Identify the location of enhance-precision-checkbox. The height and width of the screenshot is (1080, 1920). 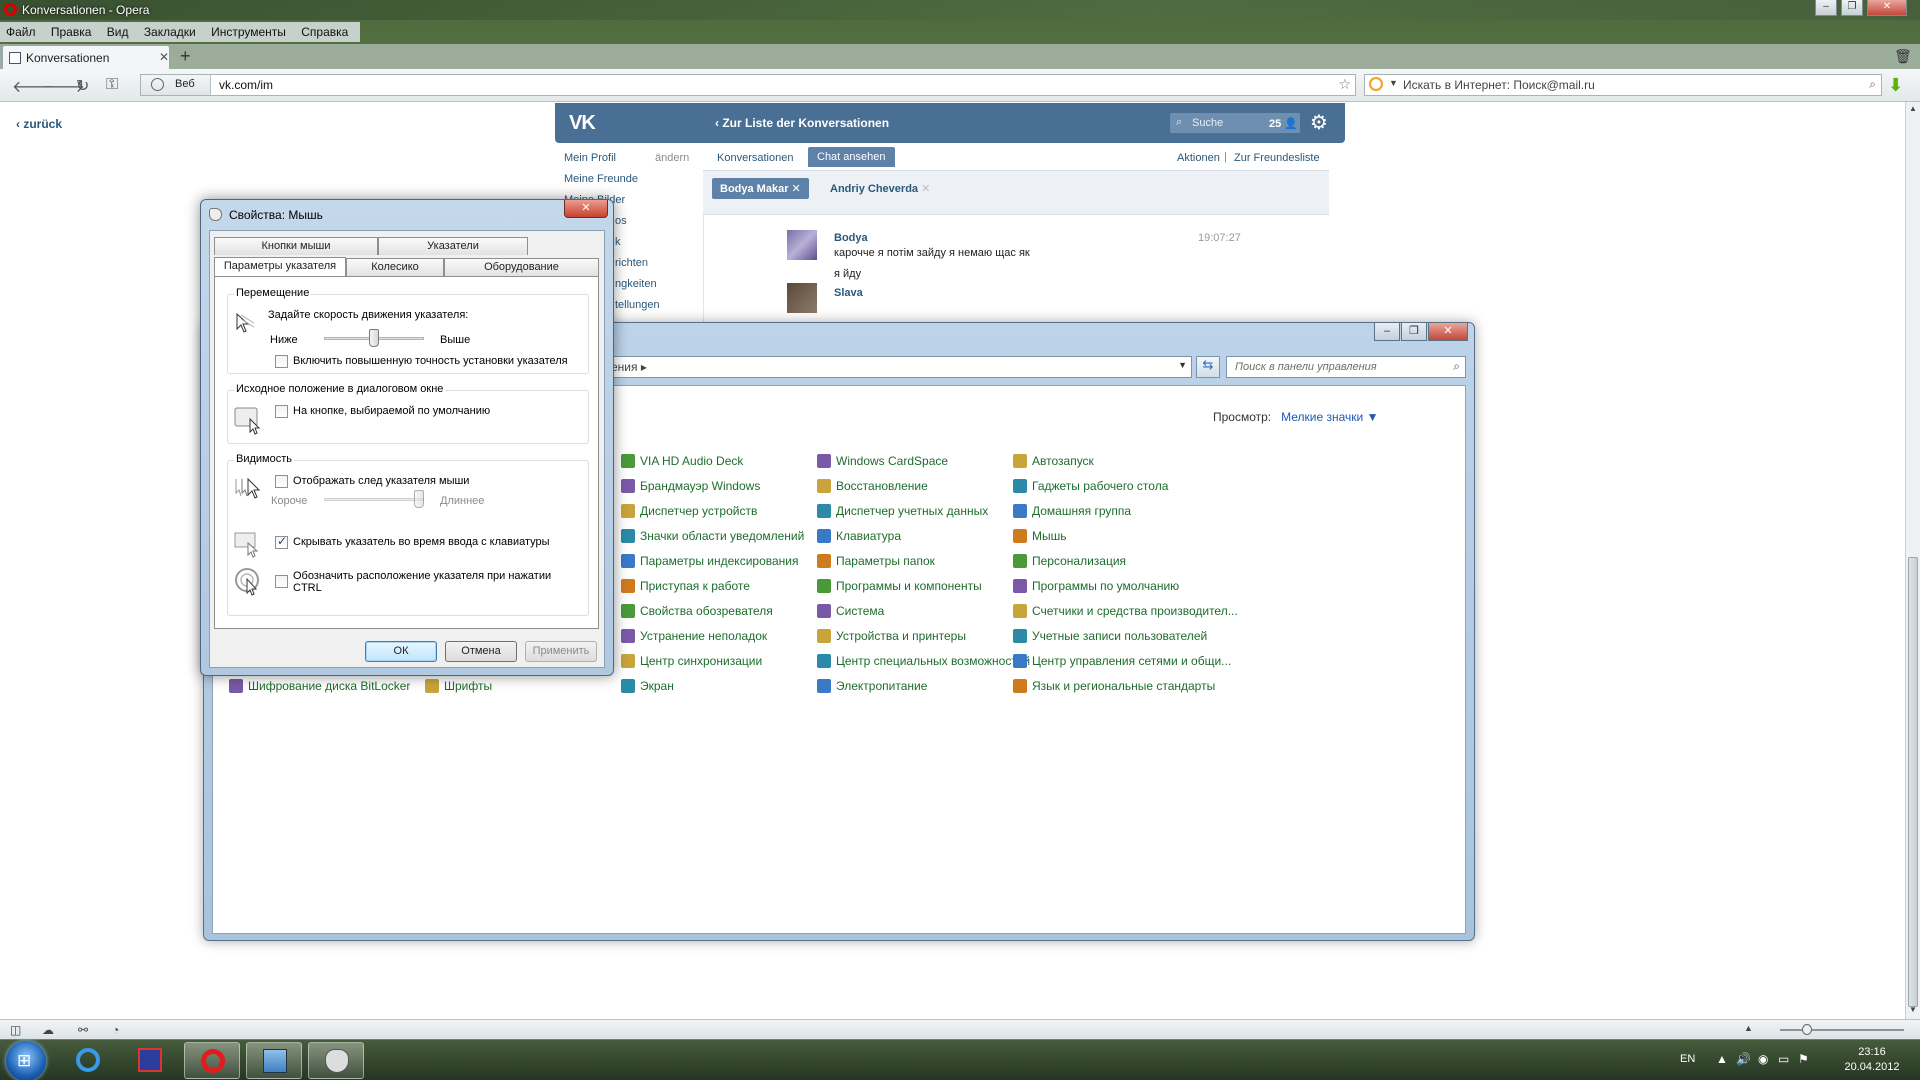
(281, 361).